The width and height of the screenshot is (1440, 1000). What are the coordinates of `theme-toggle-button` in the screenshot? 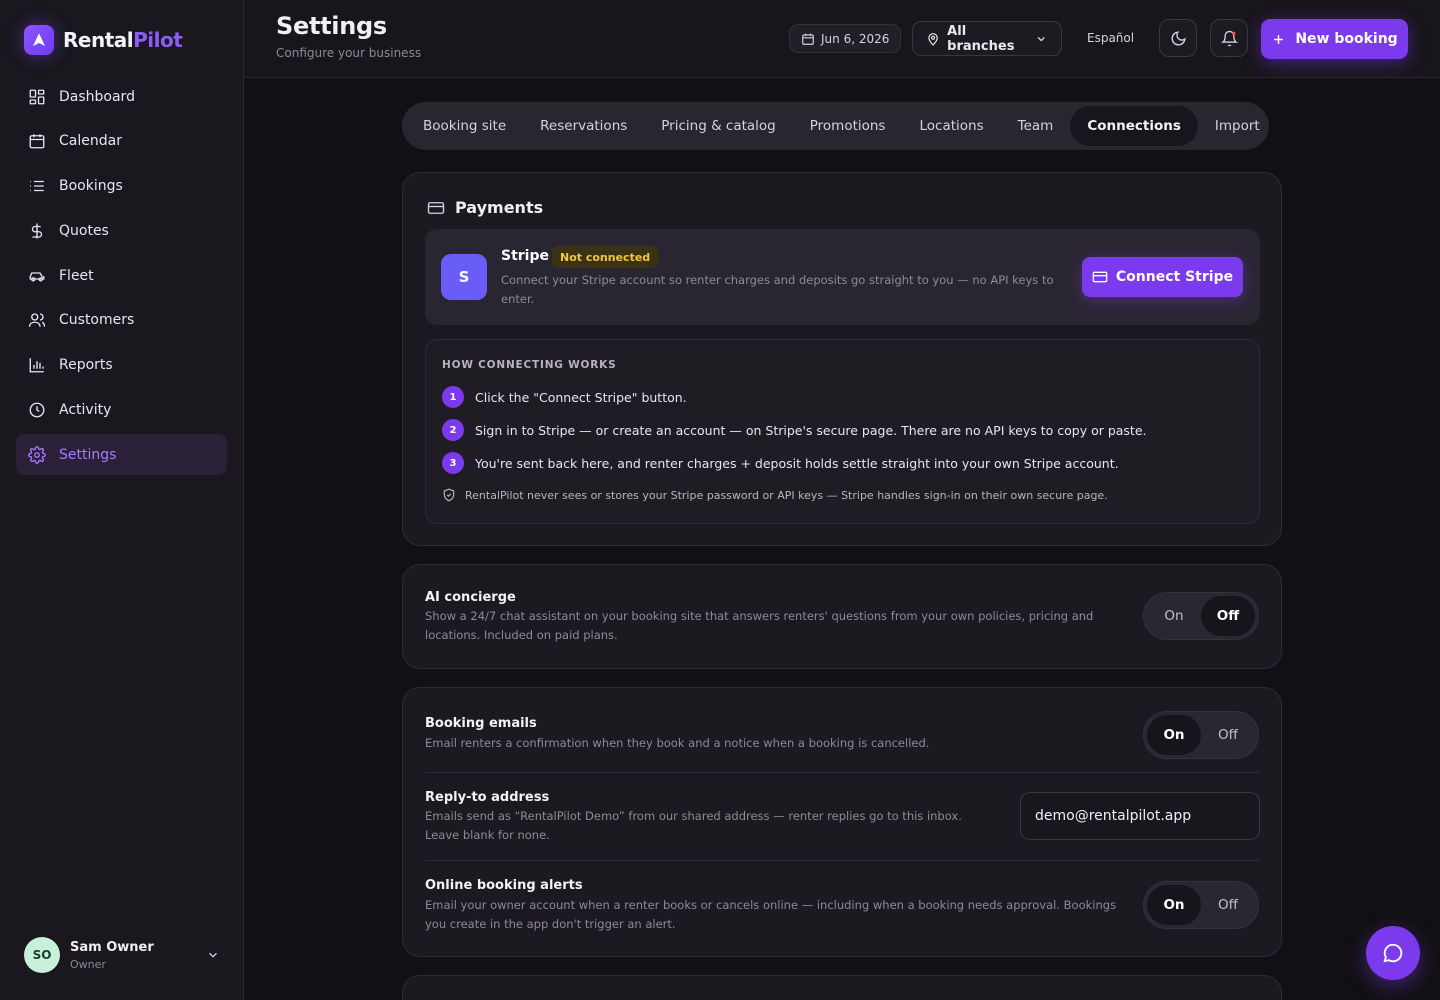 It's located at (1178, 38).